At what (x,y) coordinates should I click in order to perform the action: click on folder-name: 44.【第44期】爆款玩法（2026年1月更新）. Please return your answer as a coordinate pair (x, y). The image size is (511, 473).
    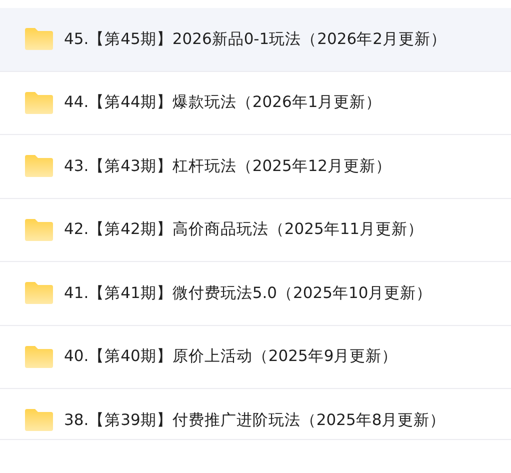
    Looking at the image, I should click on (223, 103).